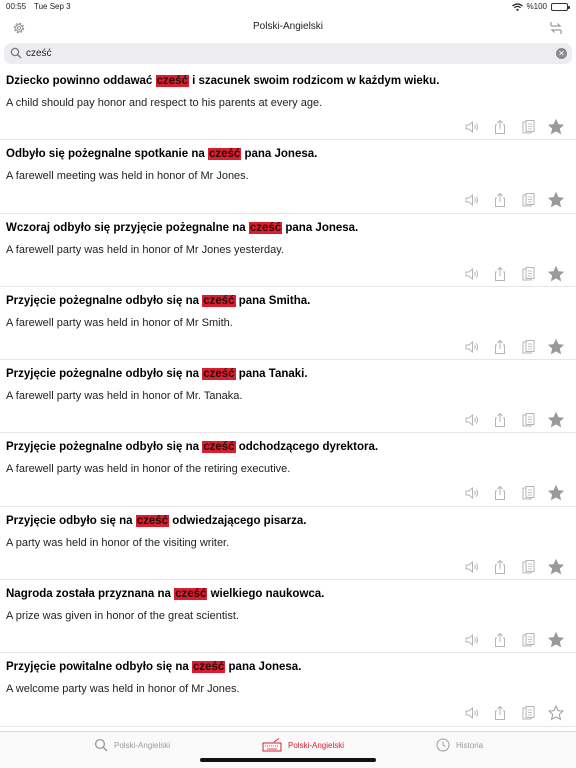 Image resolution: width=576 pixels, height=768 pixels. Describe the element at coordinates (16, 6) in the screenshot. I see `status-time: 00:55` at that location.